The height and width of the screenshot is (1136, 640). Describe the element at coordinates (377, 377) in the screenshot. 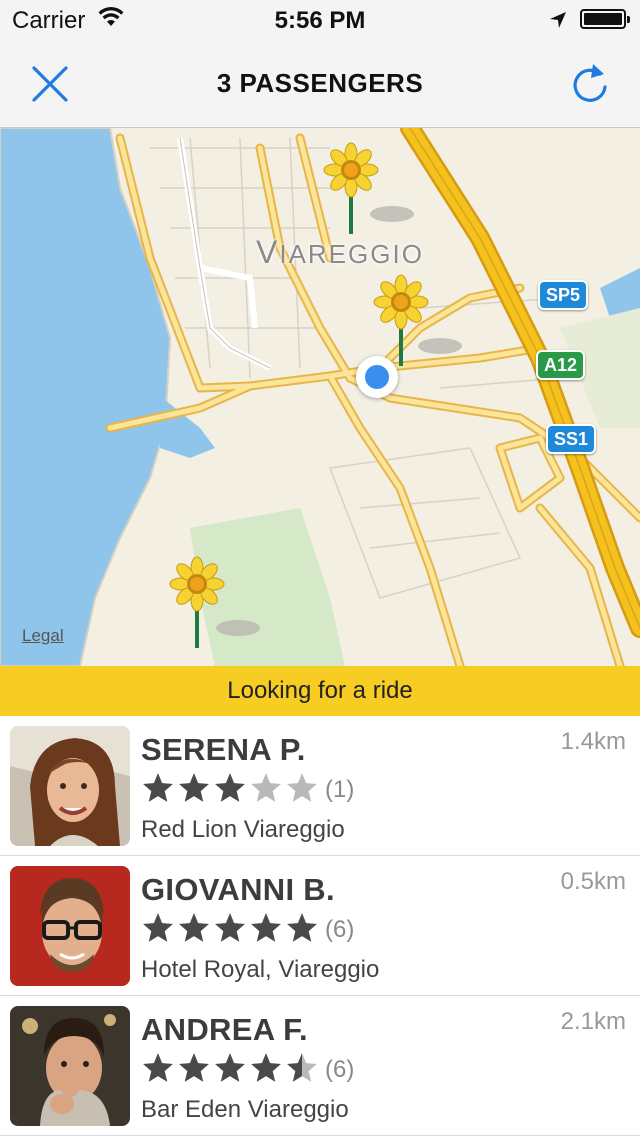

I see `user-location-dot` at that location.